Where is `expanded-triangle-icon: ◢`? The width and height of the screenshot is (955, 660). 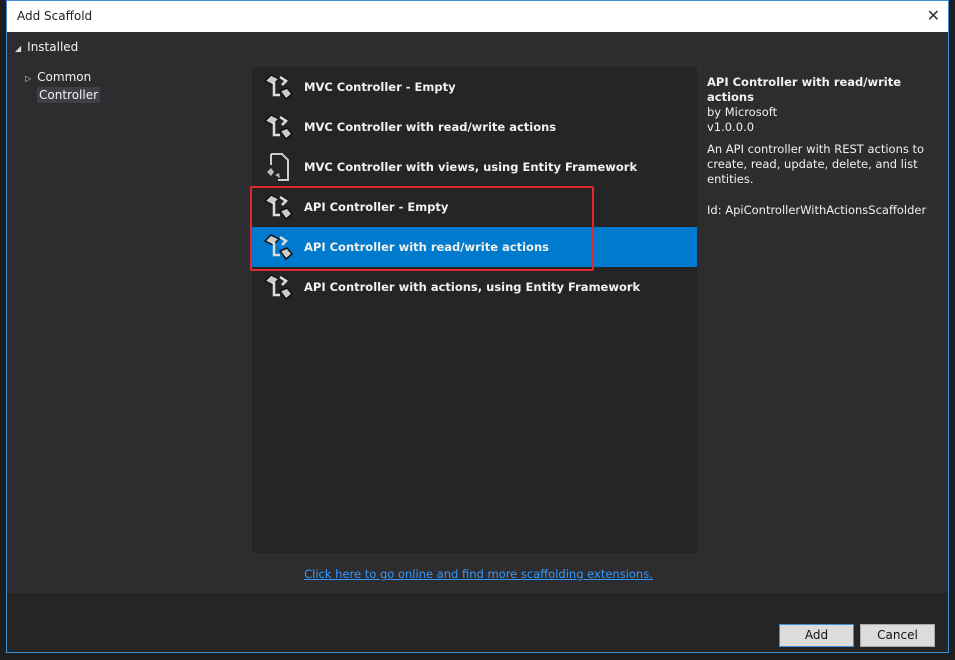
expanded-triangle-icon: ◢ is located at coordinates (18, 48).